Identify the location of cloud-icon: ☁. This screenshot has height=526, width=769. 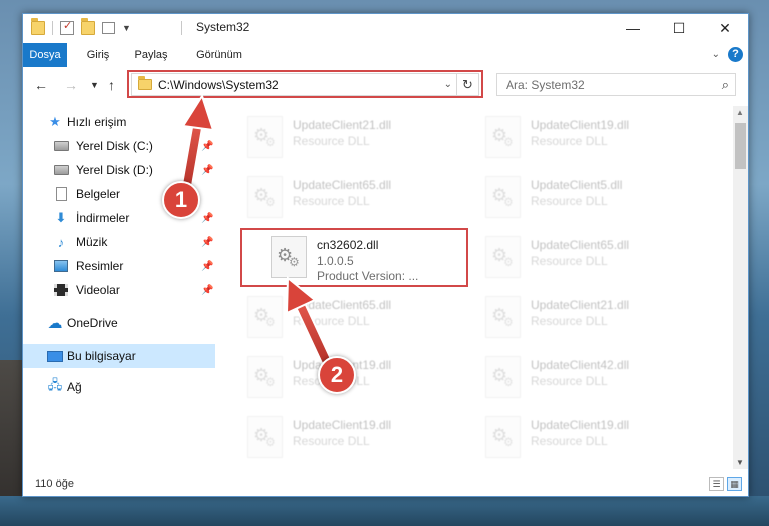
(55, 323).